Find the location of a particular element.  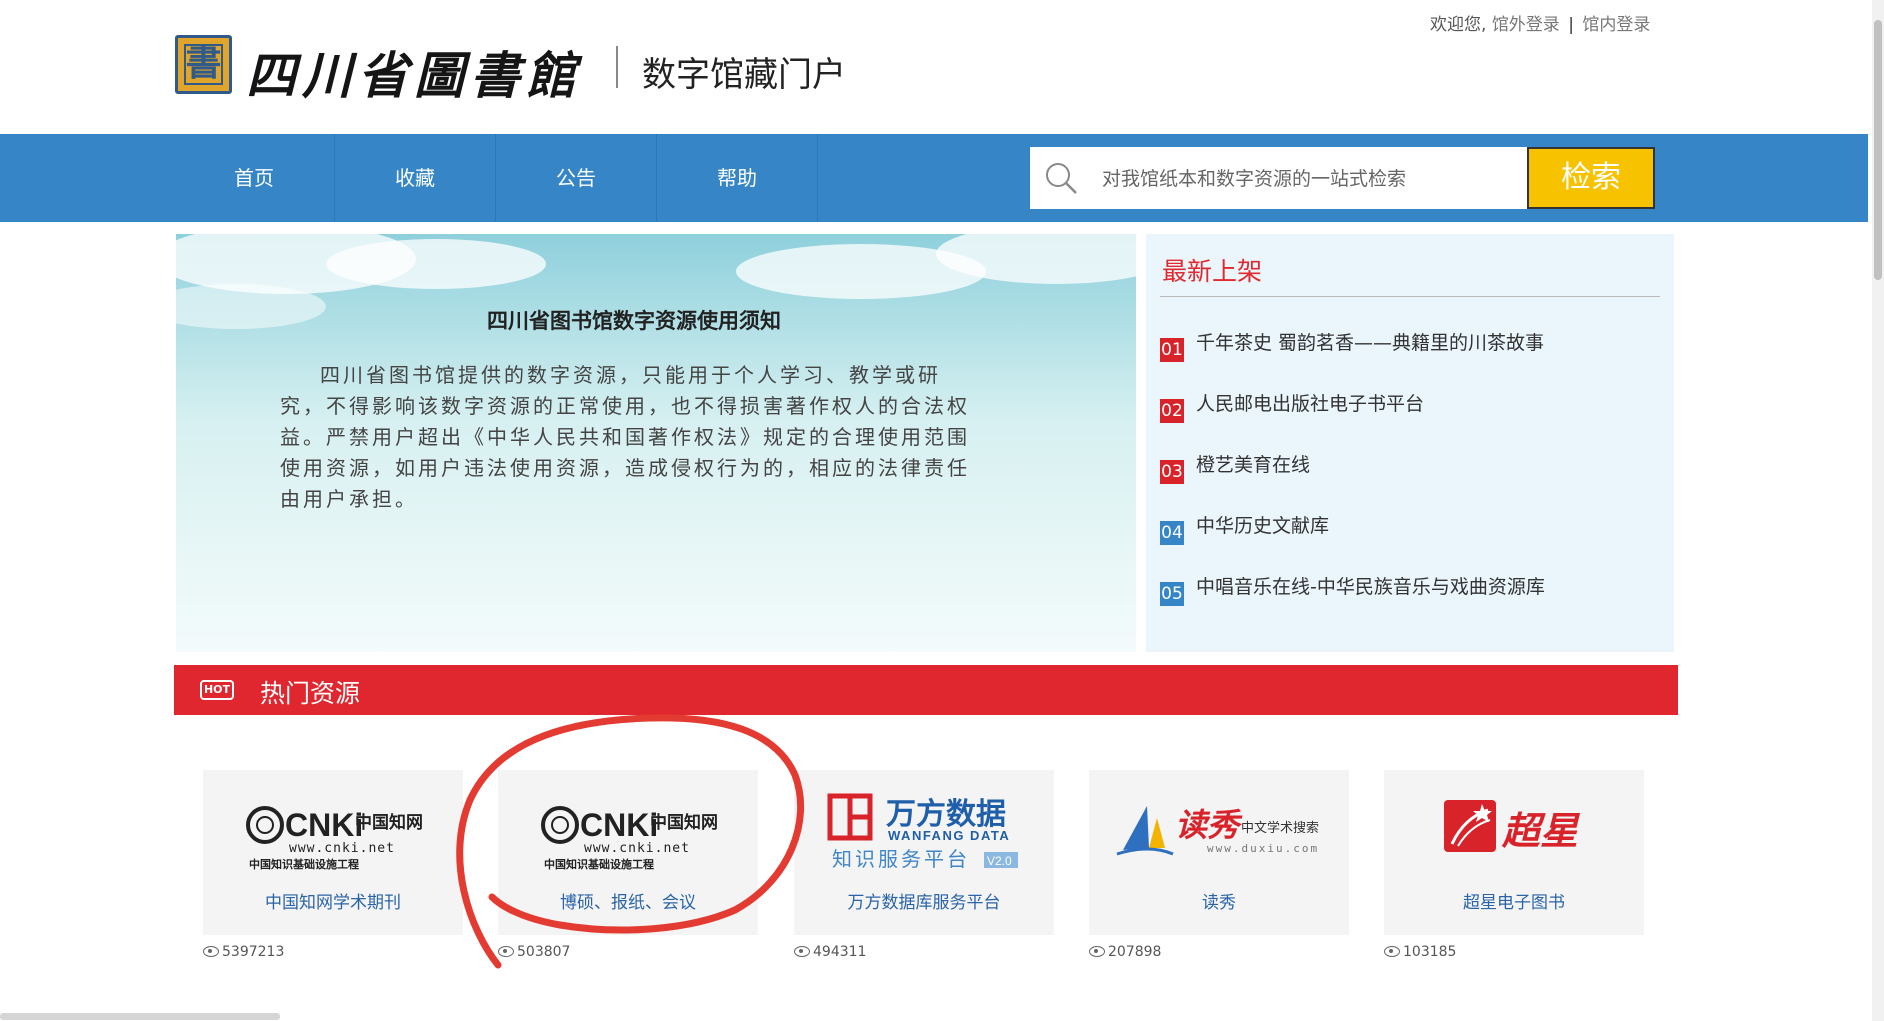

nav-divider is located at coordinates (817, 178).